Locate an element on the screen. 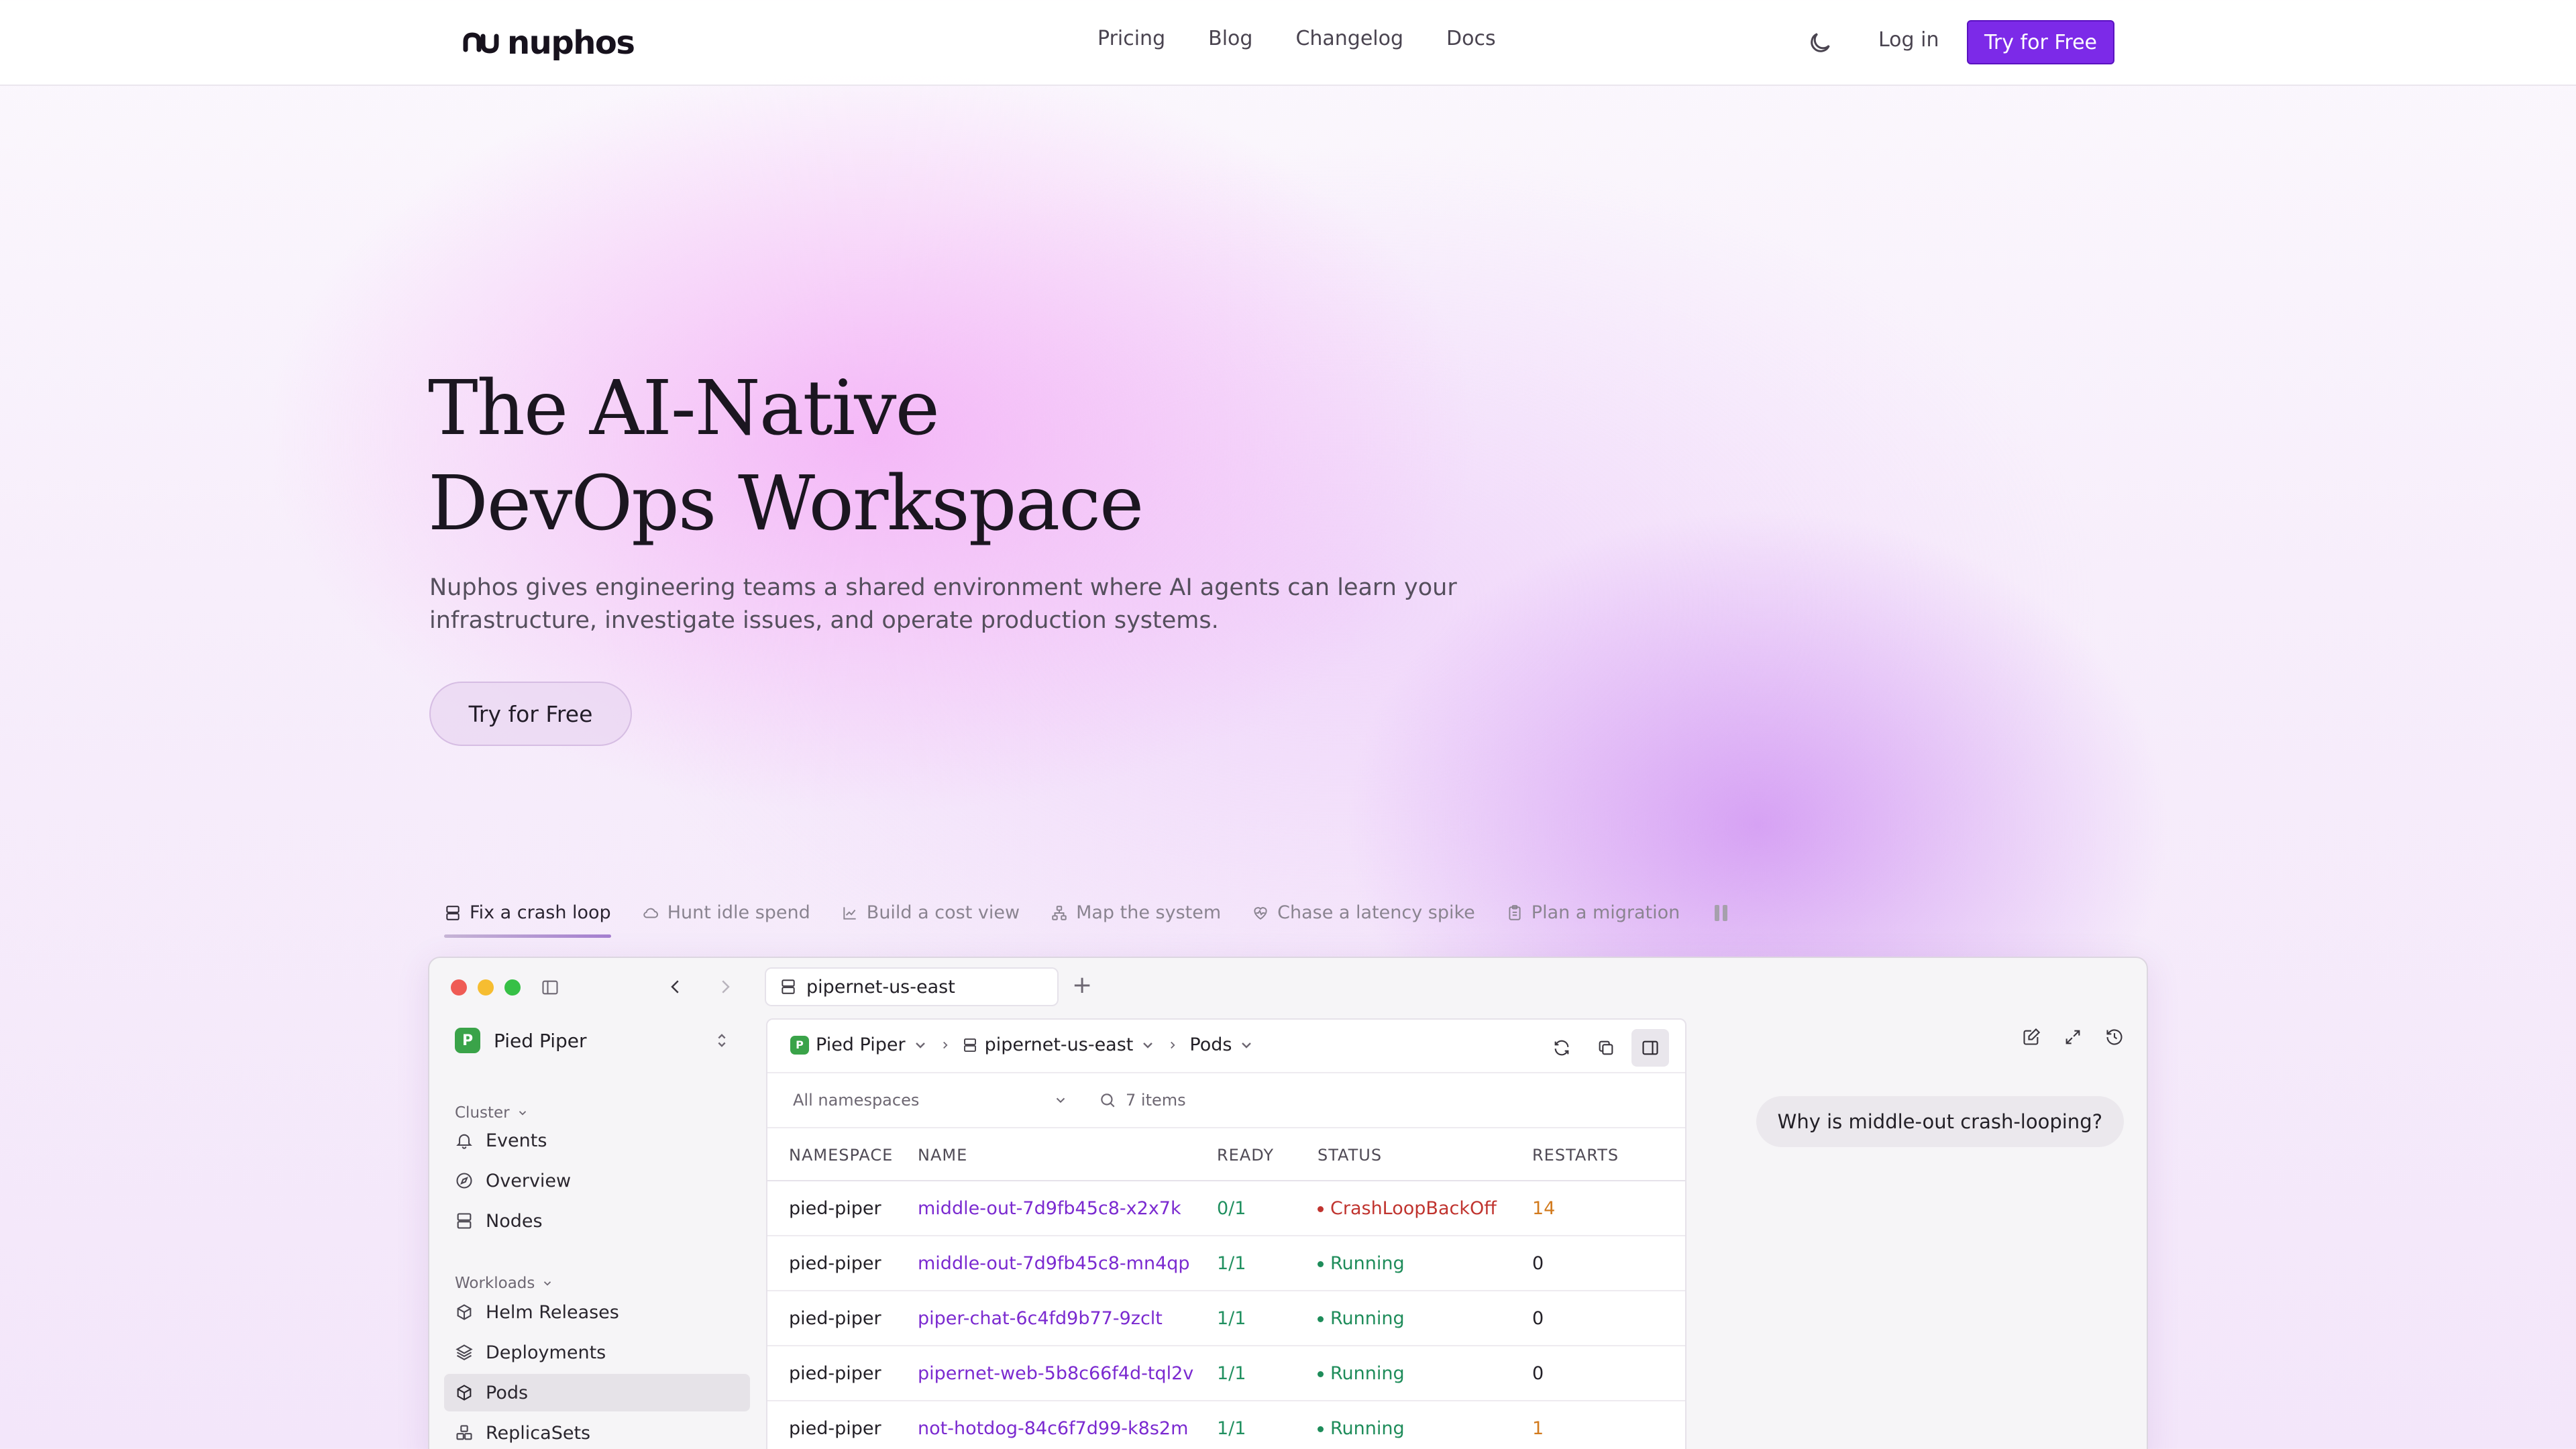  brand-logo: nuphos is located at coordinates (548, 43).